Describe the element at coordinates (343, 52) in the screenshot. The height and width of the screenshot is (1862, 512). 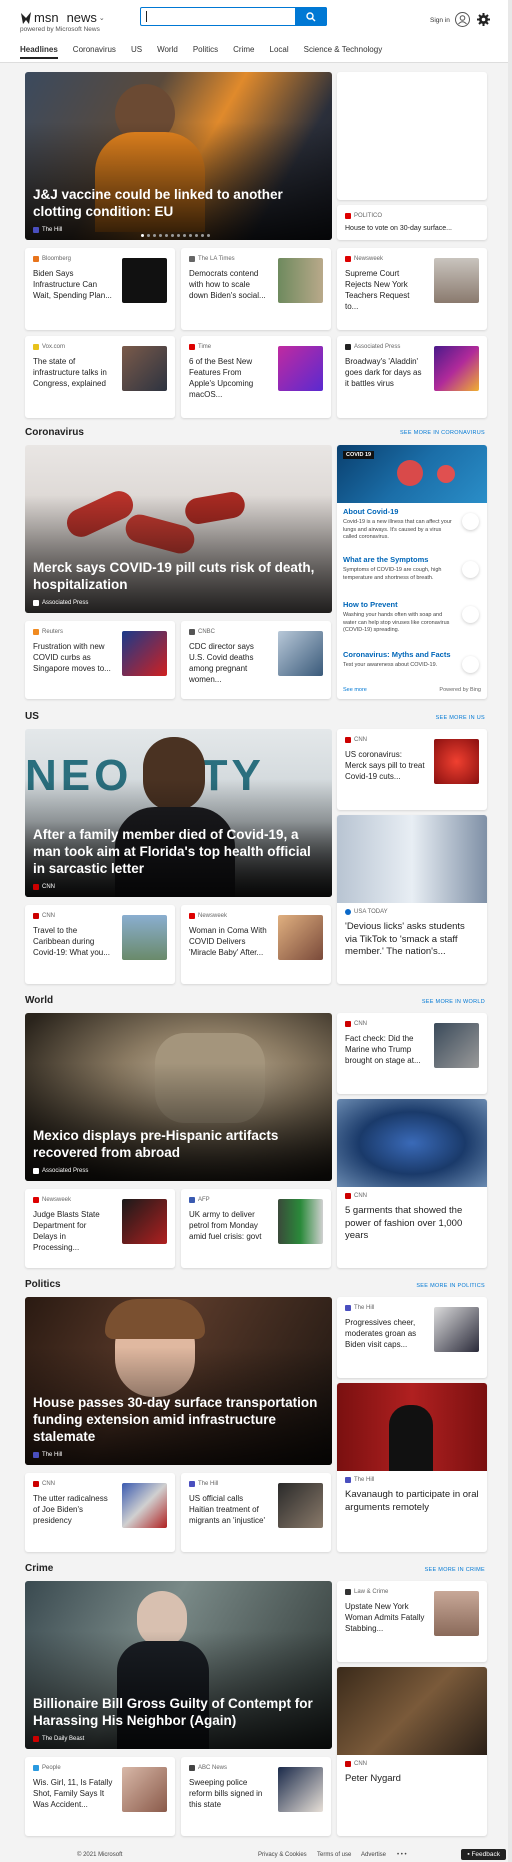
I see `tab-science-technology: Science & Technology` at that location.